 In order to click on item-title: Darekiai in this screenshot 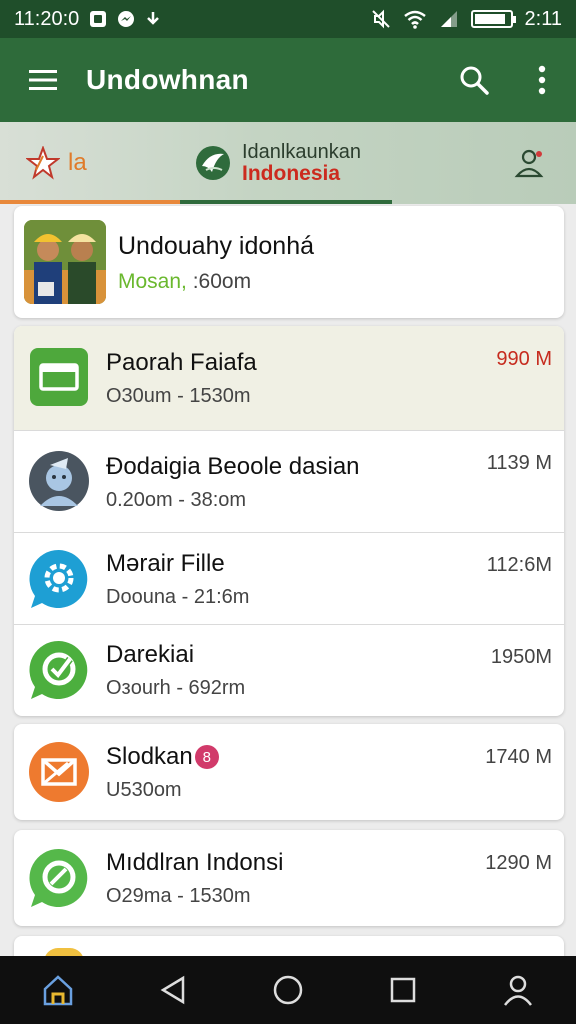, I will do `click(150, 654)`.